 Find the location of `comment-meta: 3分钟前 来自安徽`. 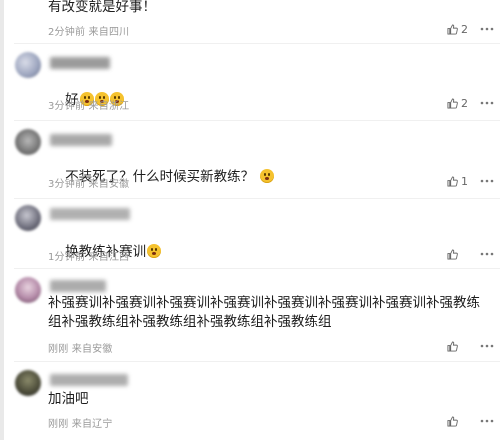

comment-meta: 3分钟前 来自安徽 is located at coordinates (89, 184).